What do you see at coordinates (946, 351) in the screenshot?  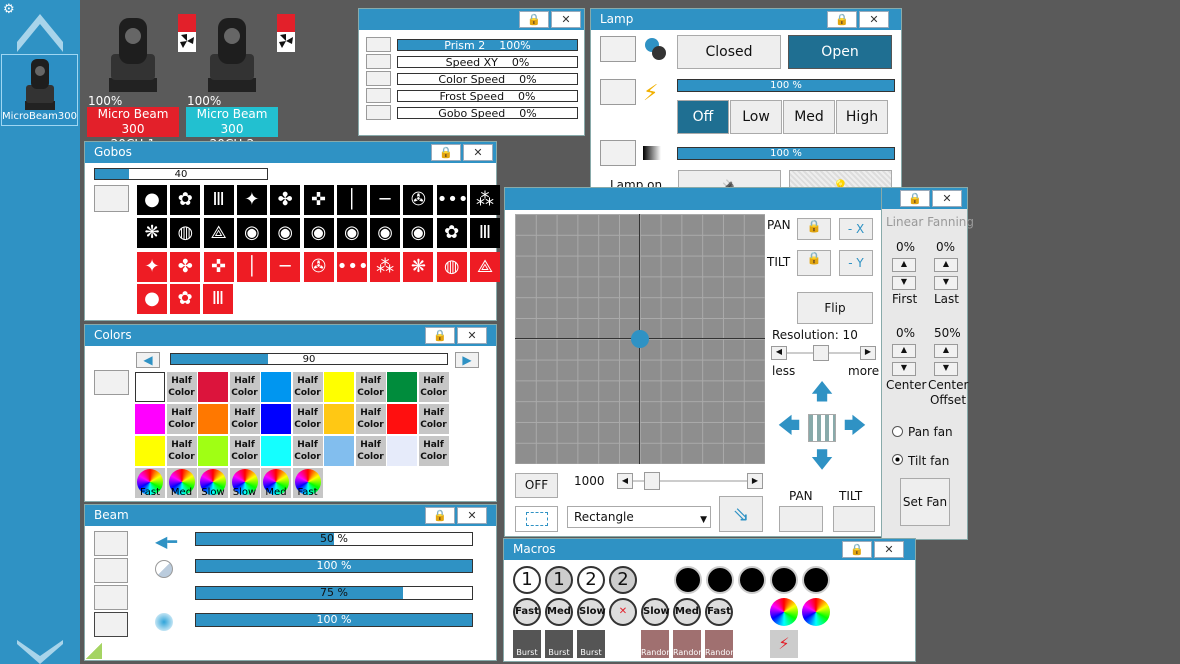 I see `offset-up-icon: ▲` at bounding box center [946, 351].